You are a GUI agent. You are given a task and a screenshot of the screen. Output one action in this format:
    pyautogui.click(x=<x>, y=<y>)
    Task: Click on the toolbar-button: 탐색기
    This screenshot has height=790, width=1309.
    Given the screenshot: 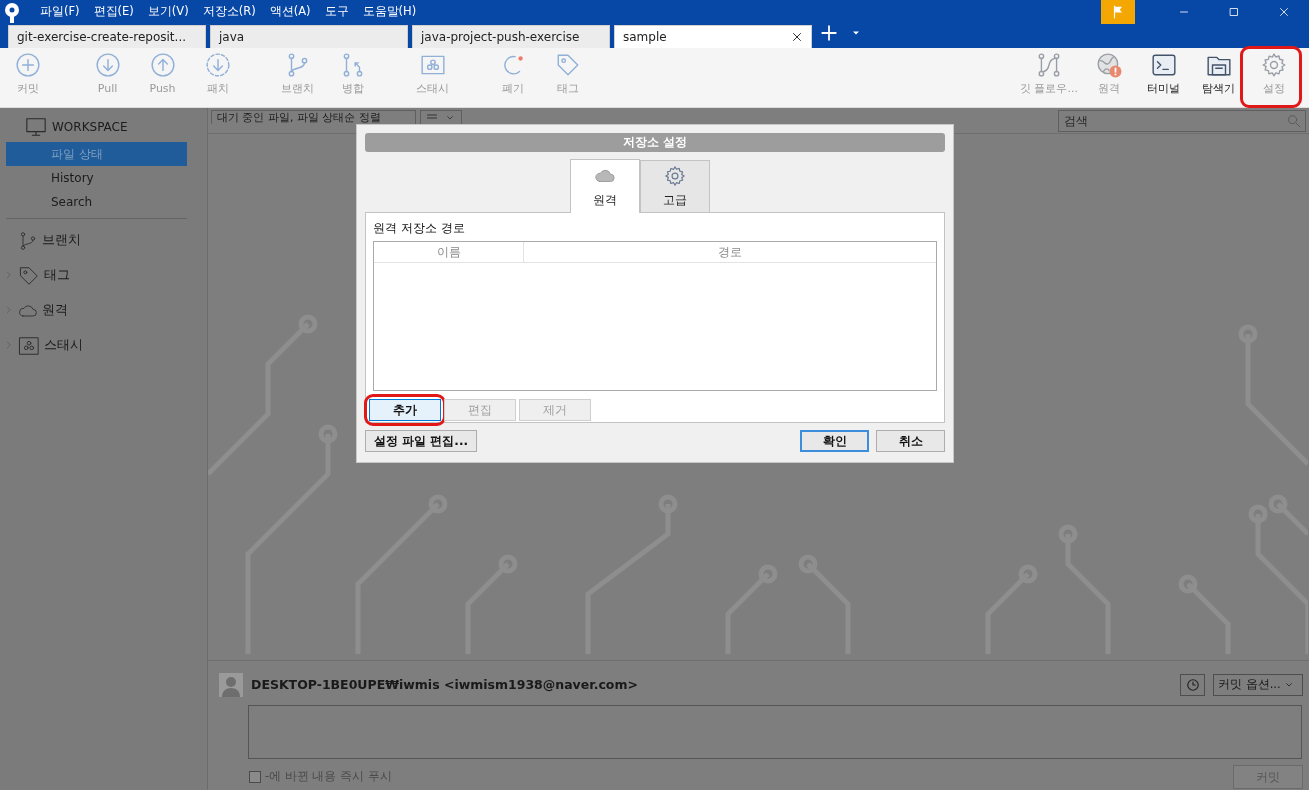 What is the action you would take?
    pyautogui.click(x=1218, y=73)
    